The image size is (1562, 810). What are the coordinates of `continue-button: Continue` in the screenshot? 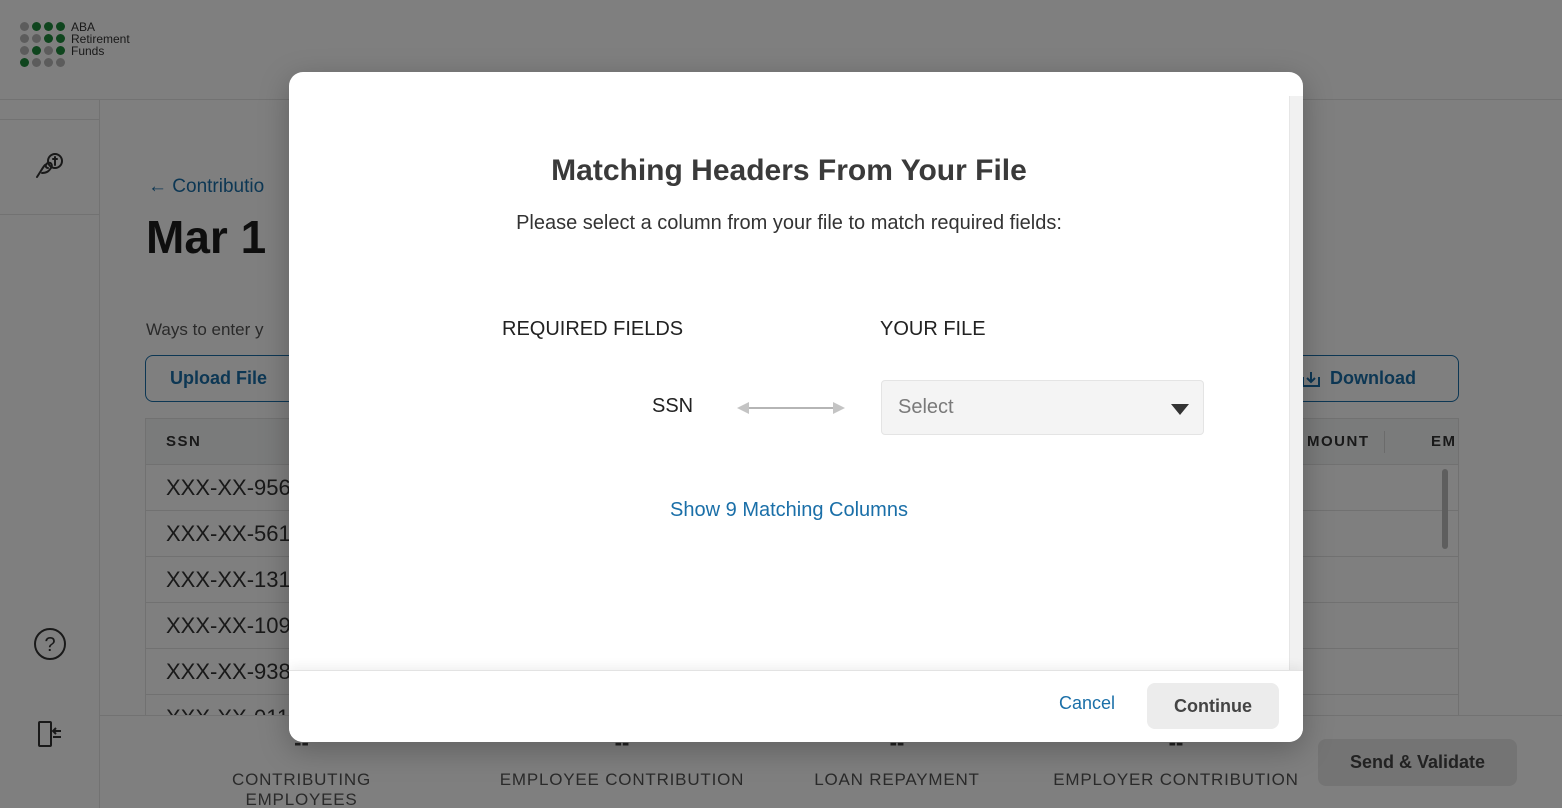 It's located at (1213, 706).